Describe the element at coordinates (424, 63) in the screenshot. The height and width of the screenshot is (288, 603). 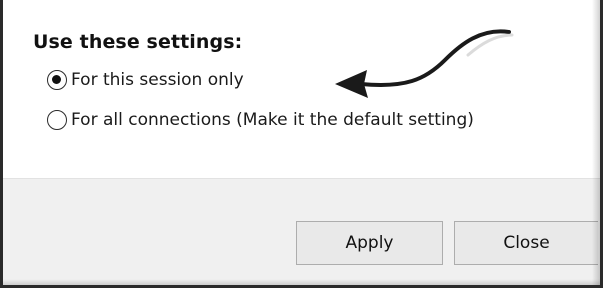
I see `annotation-arrow-icon` at that location.